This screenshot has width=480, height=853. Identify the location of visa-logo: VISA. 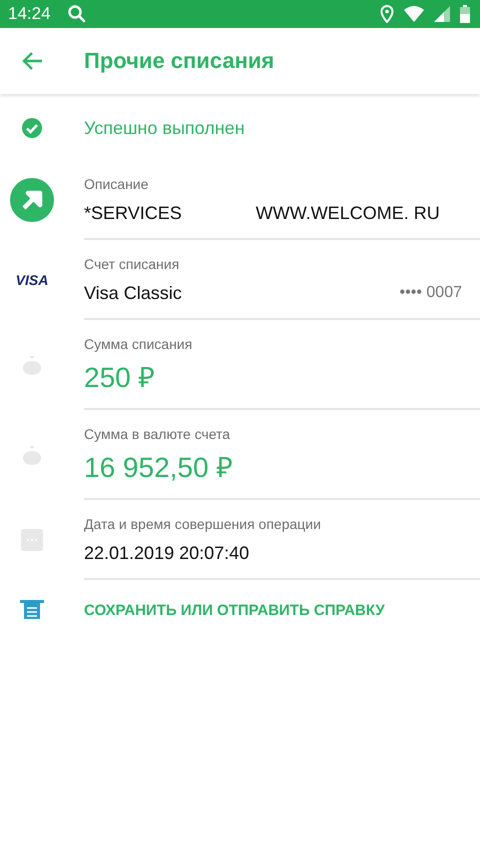
(32, 280).